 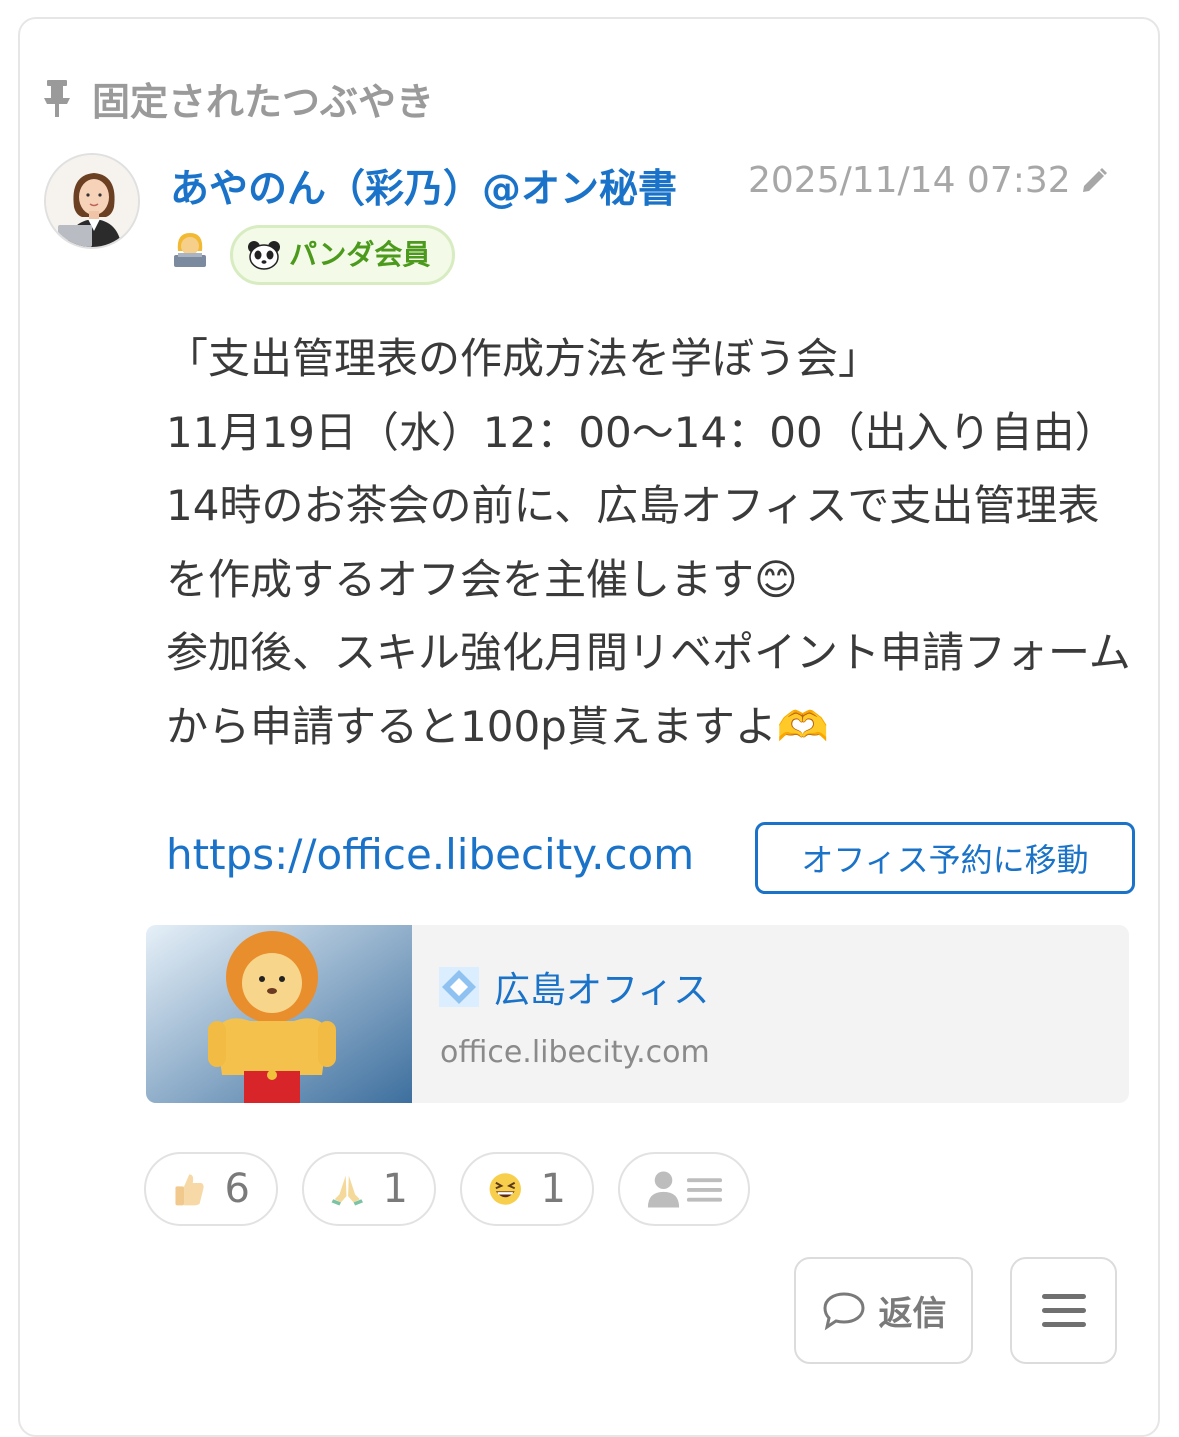 What do you see at coordinates (1094, 181) in the screenshot?
I see `pencil-icon` at bounding box center [1094, 181].